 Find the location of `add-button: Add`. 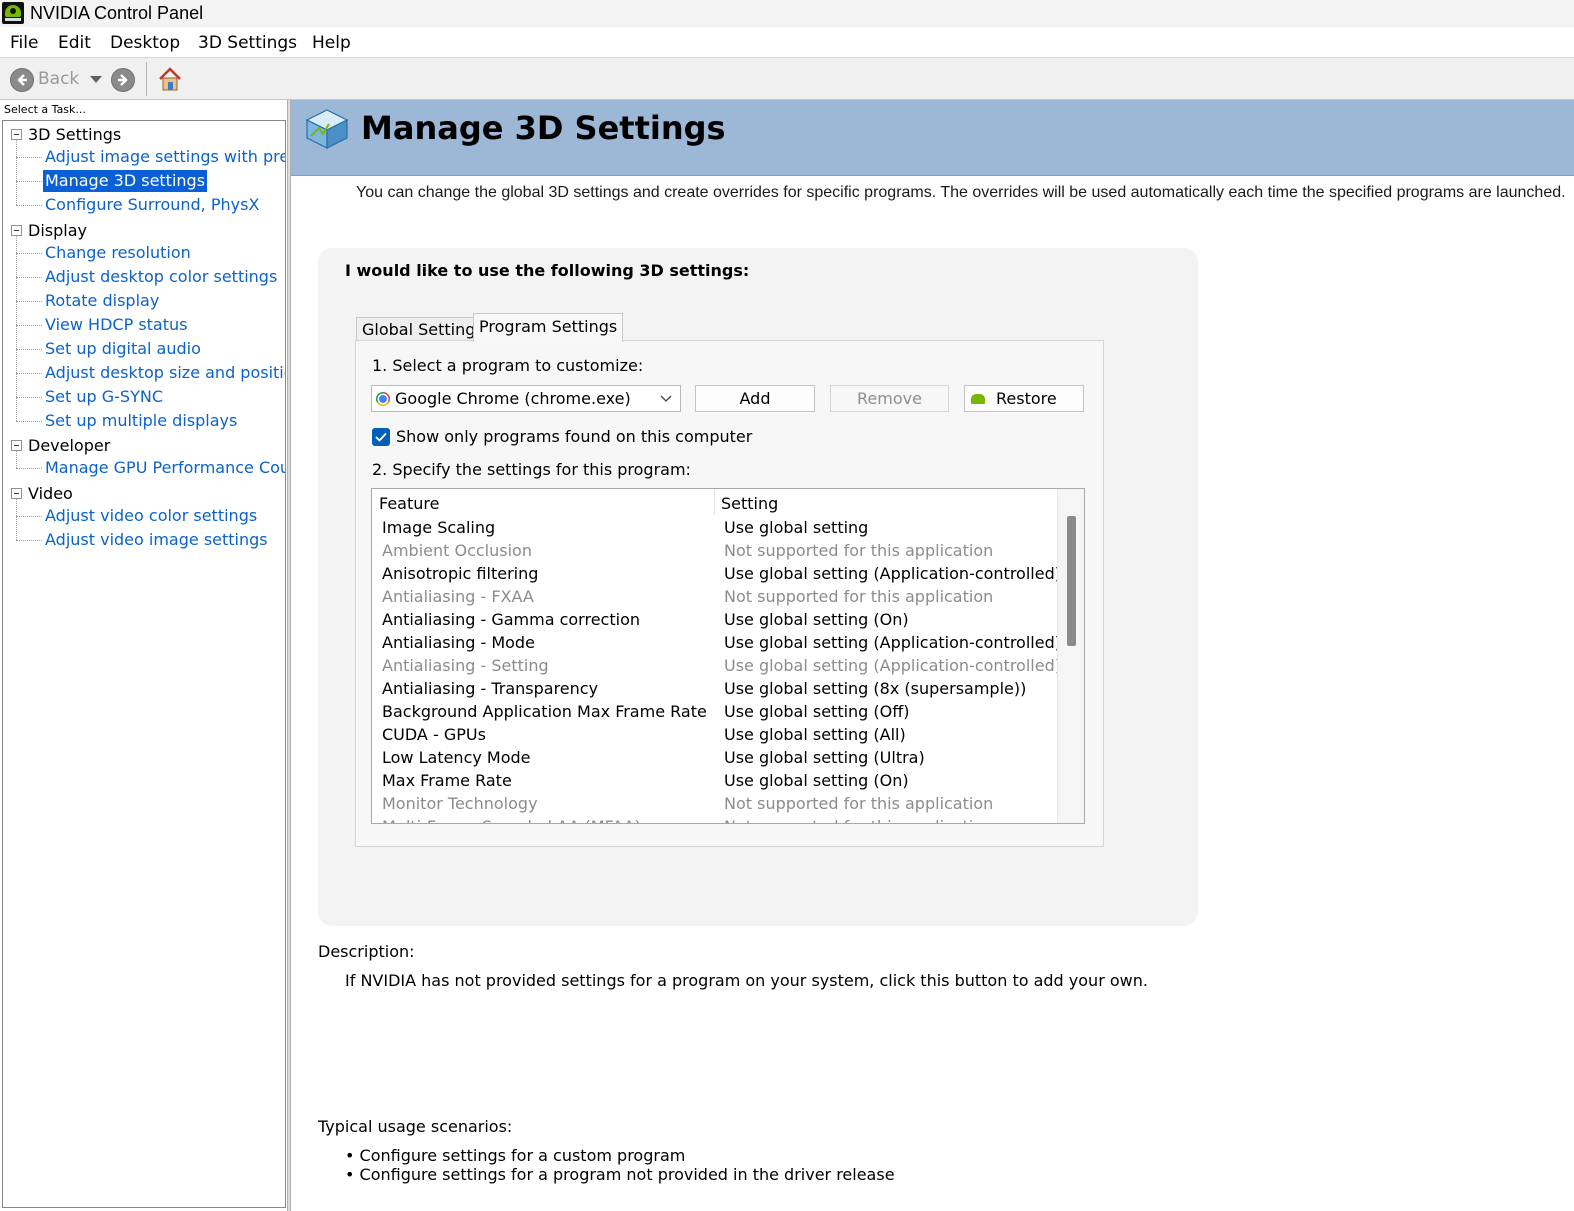

add-button: Add is located at coordinates (755, 398).